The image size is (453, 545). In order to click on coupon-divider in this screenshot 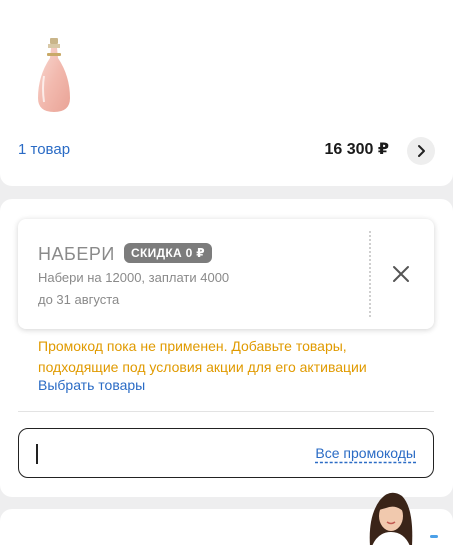, I will do `click(370, 274)`.